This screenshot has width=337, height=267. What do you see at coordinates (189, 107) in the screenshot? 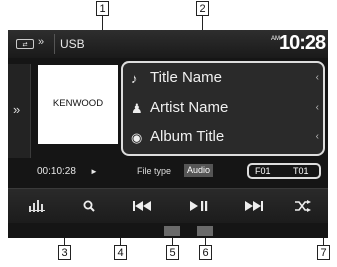
I see `artist-name: Artist Name` at bounding box center [189, 107].